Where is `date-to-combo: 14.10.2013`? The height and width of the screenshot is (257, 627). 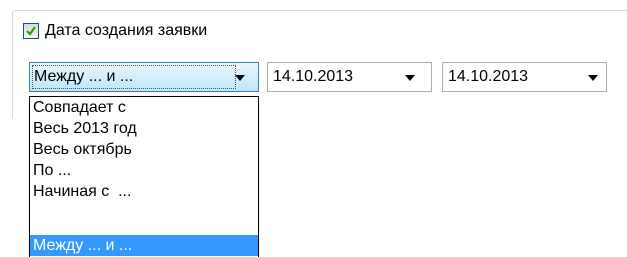
date-to-combo: 14.10.2013 is located at coordinates (524, 77).